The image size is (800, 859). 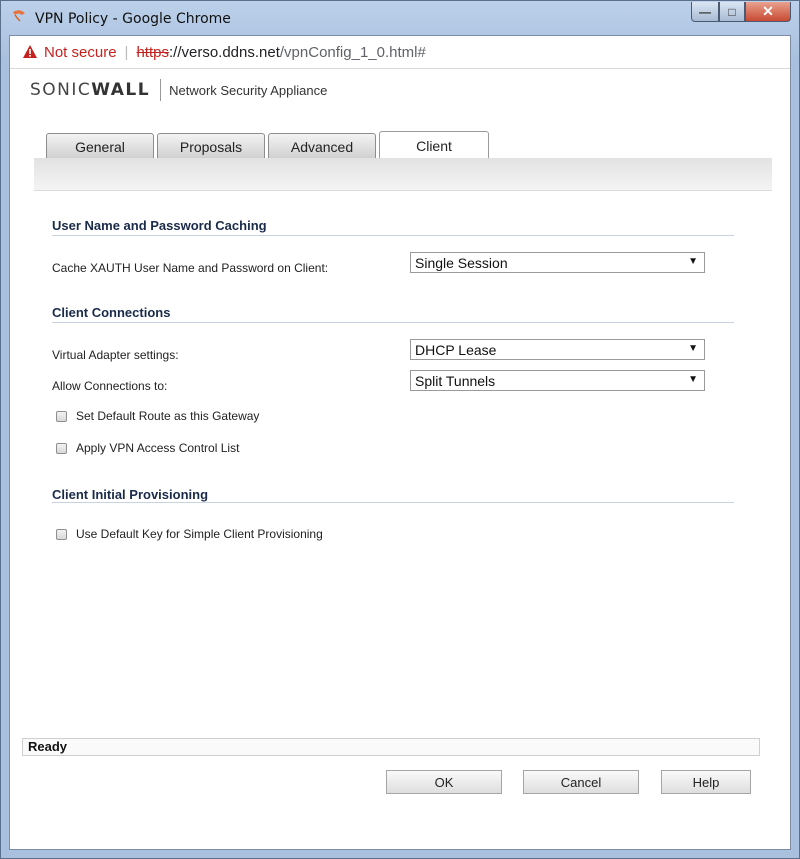 I want to click on tab-client: Client, so click(x=434, y=145).